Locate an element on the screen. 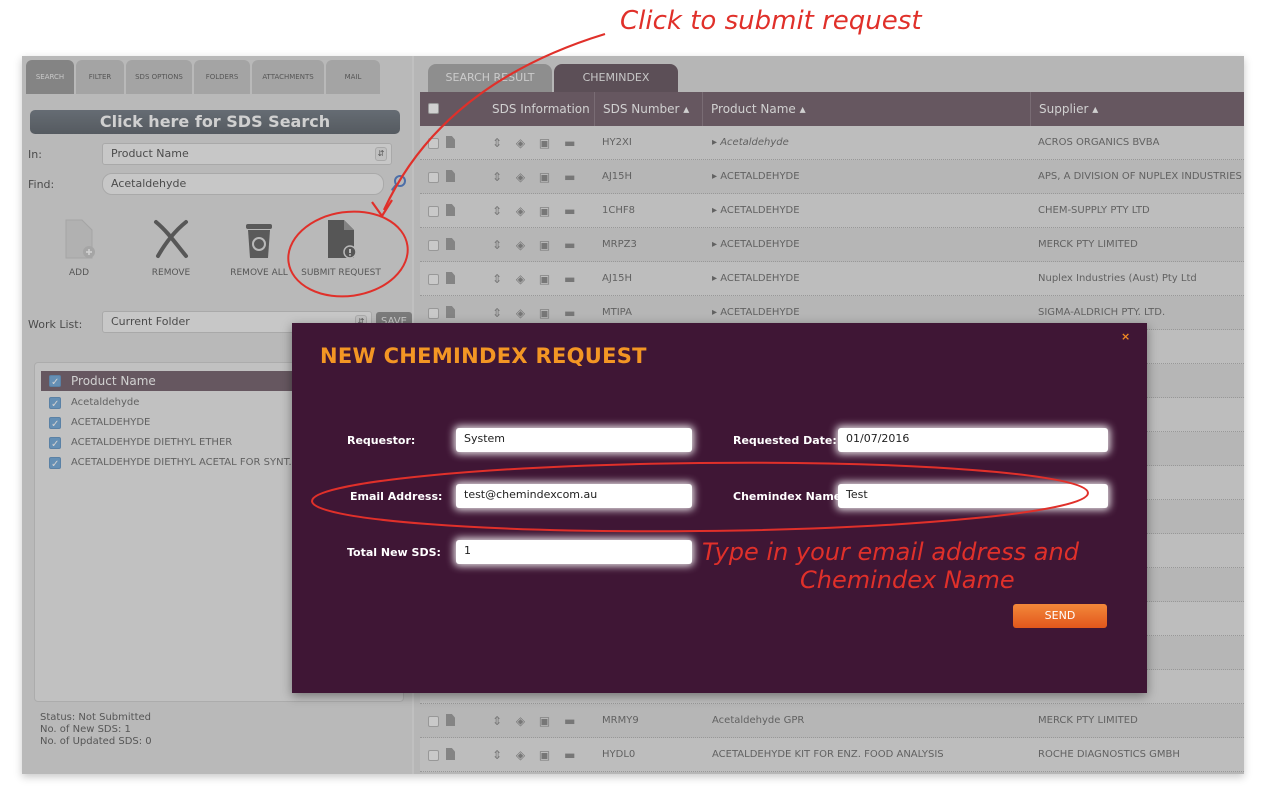 Image resolution: width=1287 pixels, height=800 pixels. annotation-bottom-callout-line1: Type in your email address and is located at coordinates (890, 552).